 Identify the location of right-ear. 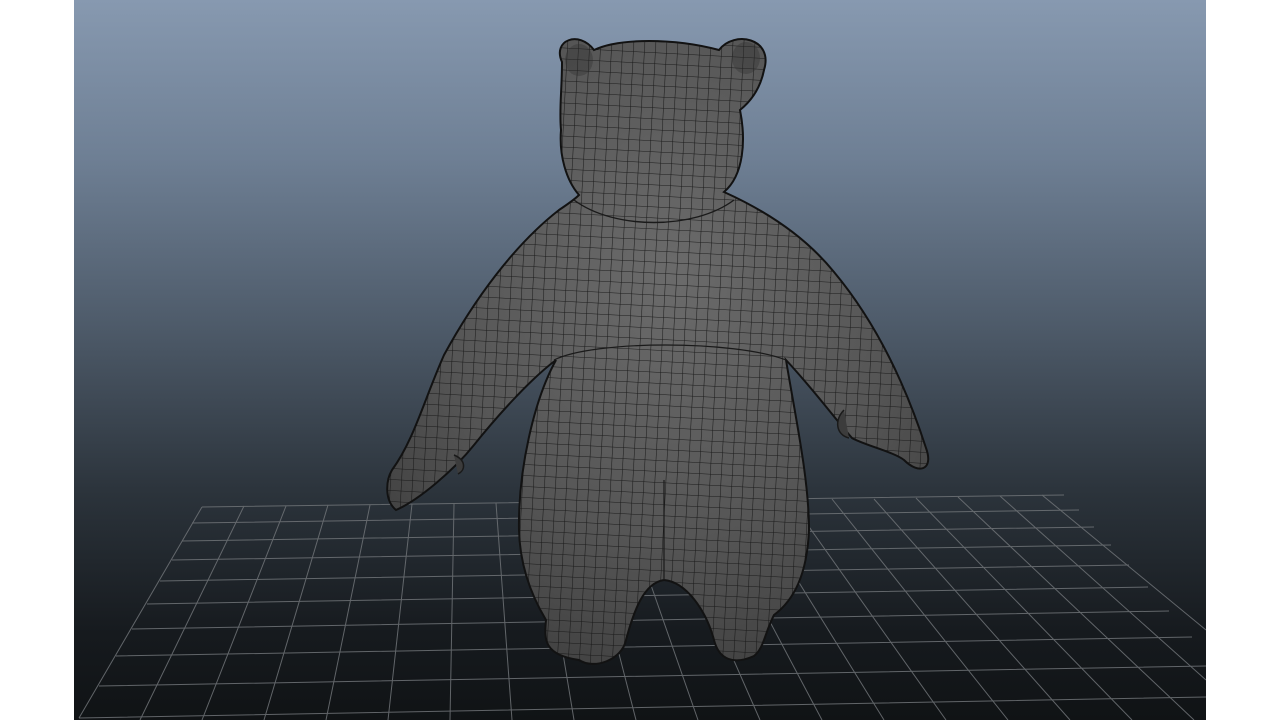
(746, 58).